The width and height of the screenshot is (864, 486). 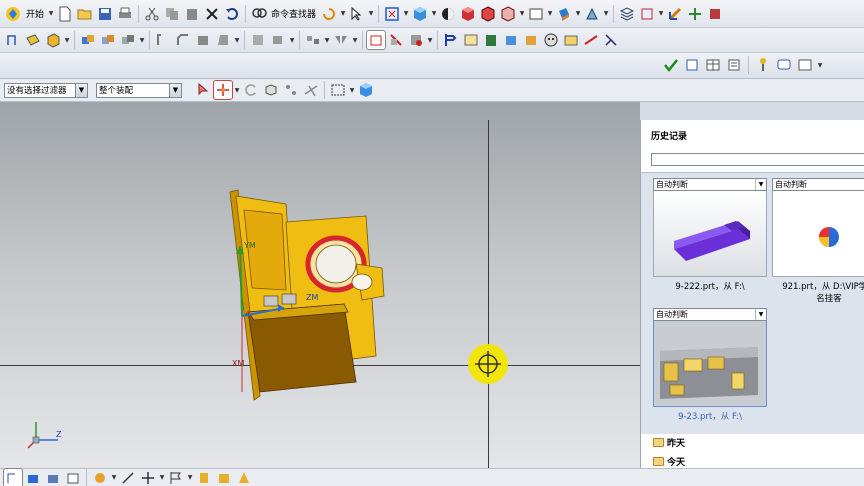 What do you see at coordinates (100, 477) in the screenshot?
I see `sphere-icon` at bounding box center [100, 477].